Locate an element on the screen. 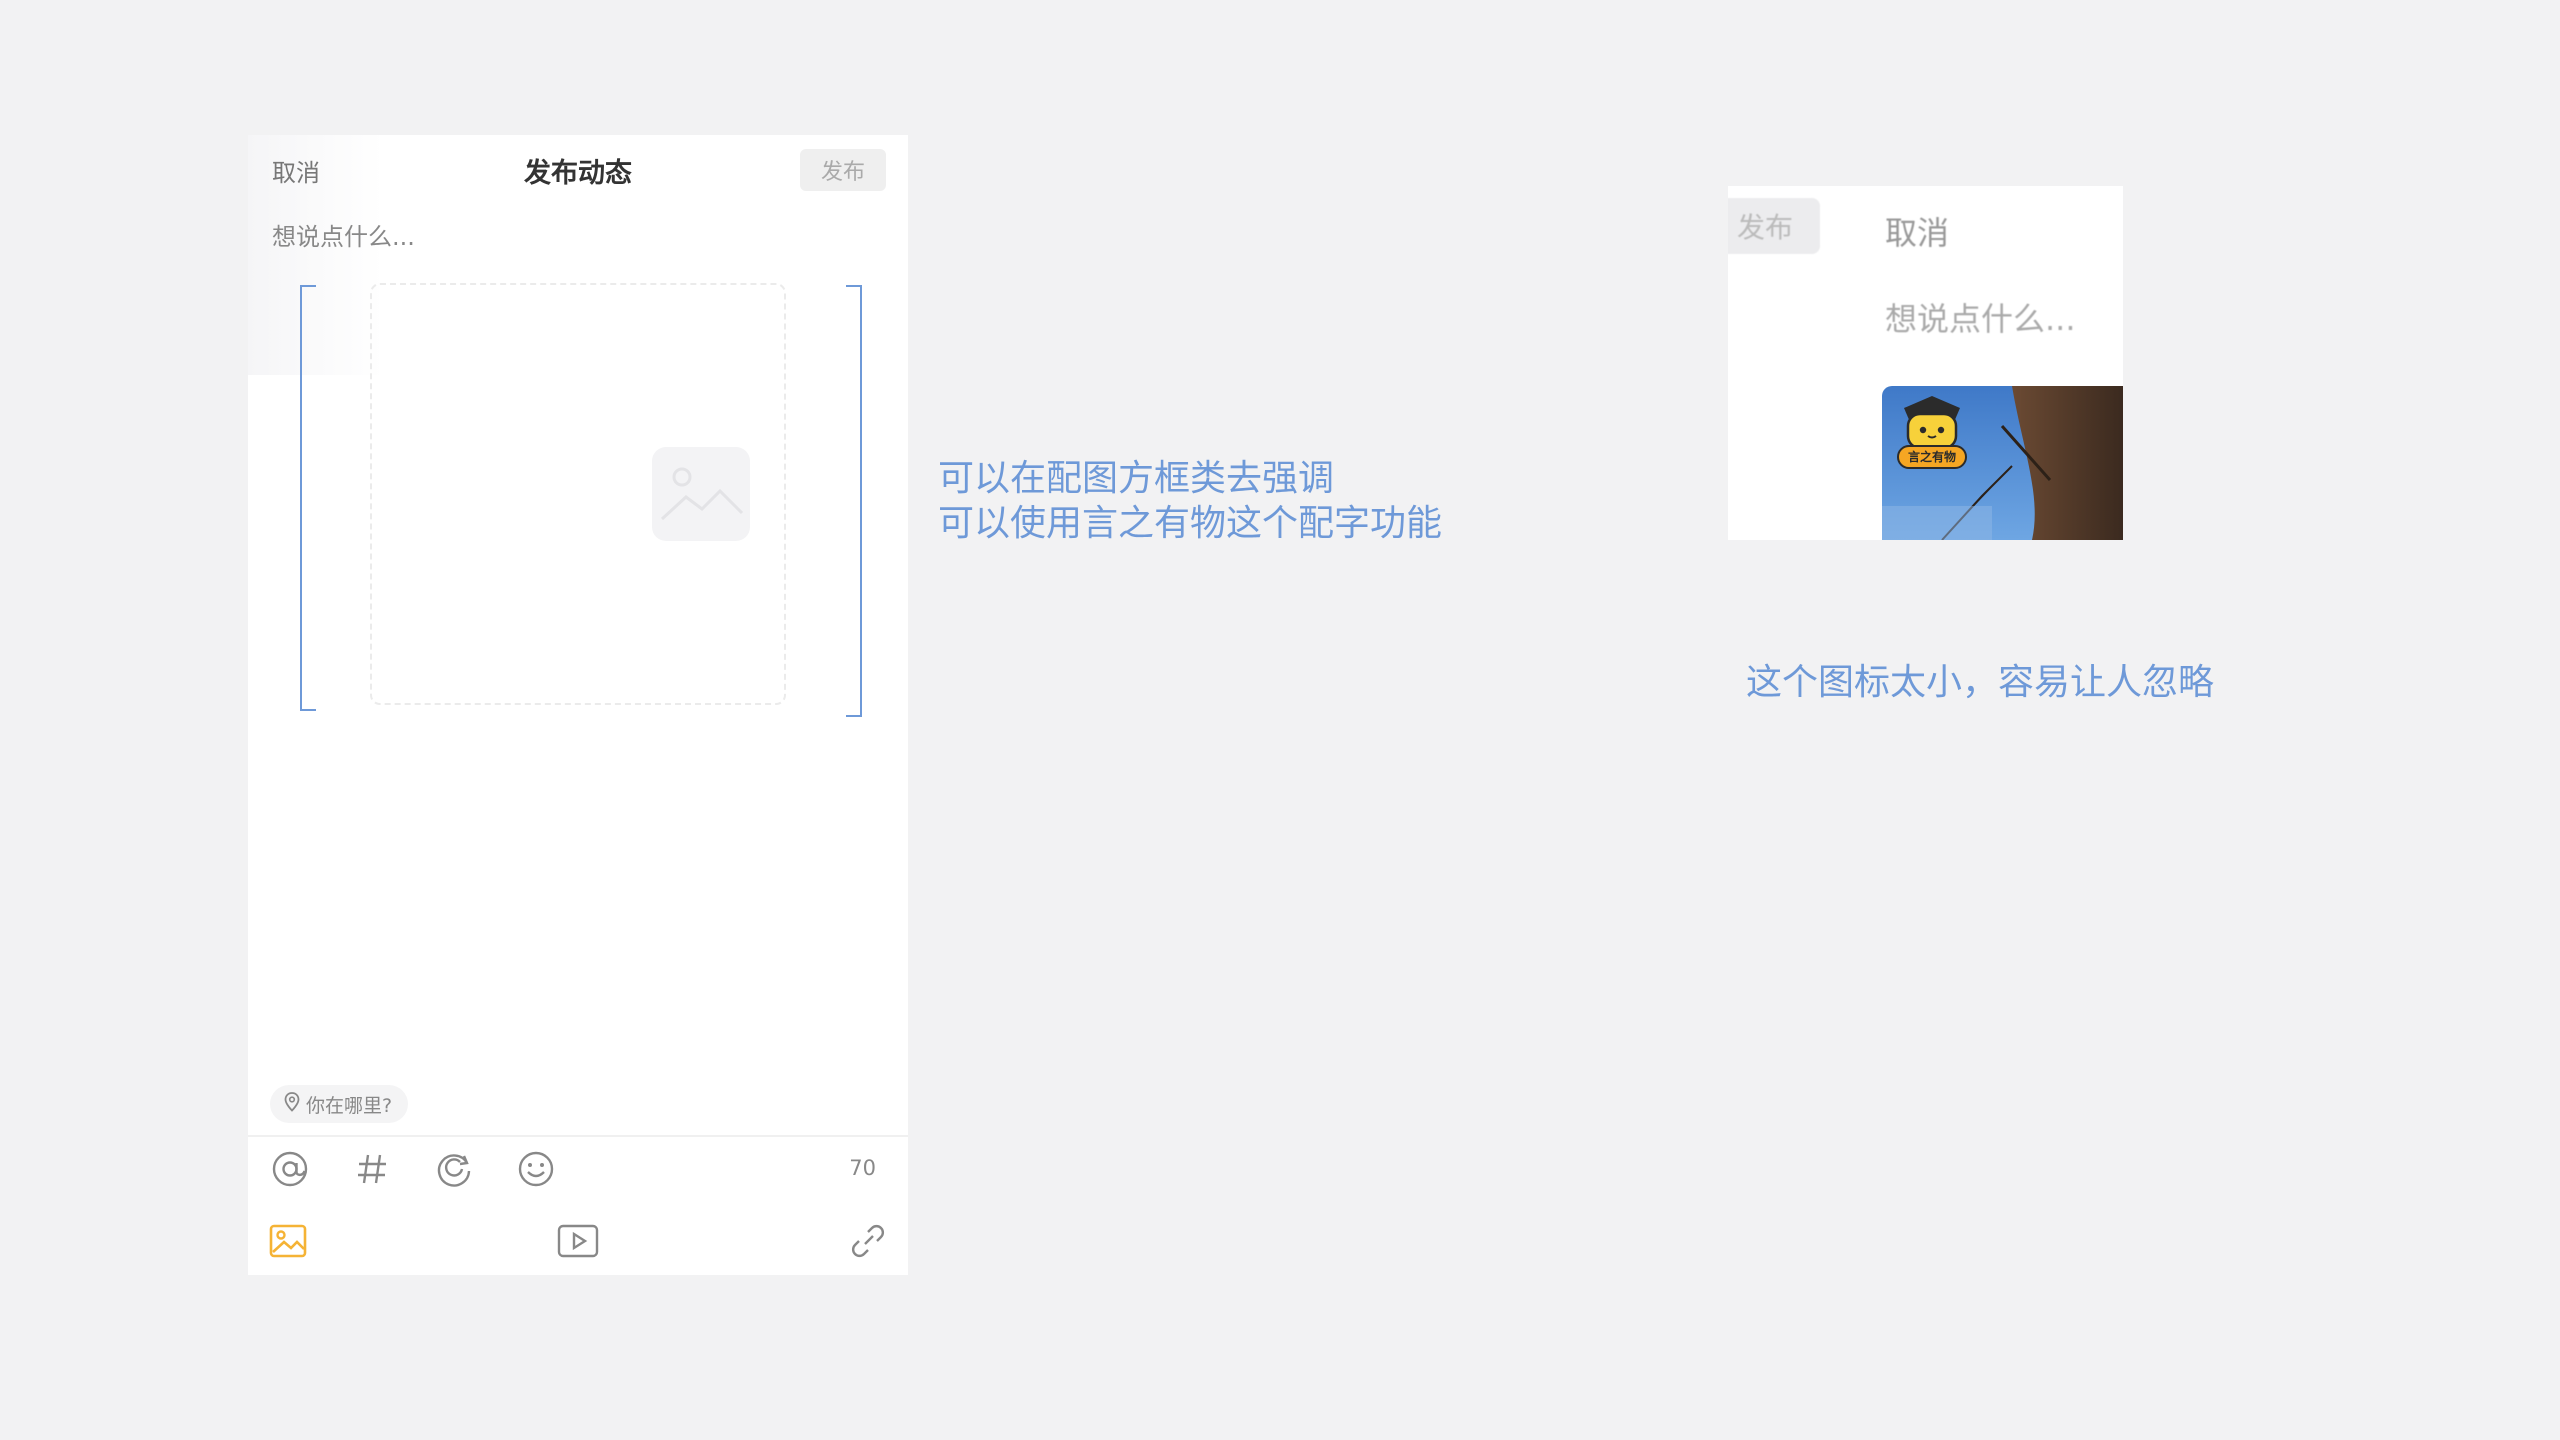 Image resolution: width=2560 pixels, height=1440 pixels. toolbar-divider is located at coordinates (578, 1136).